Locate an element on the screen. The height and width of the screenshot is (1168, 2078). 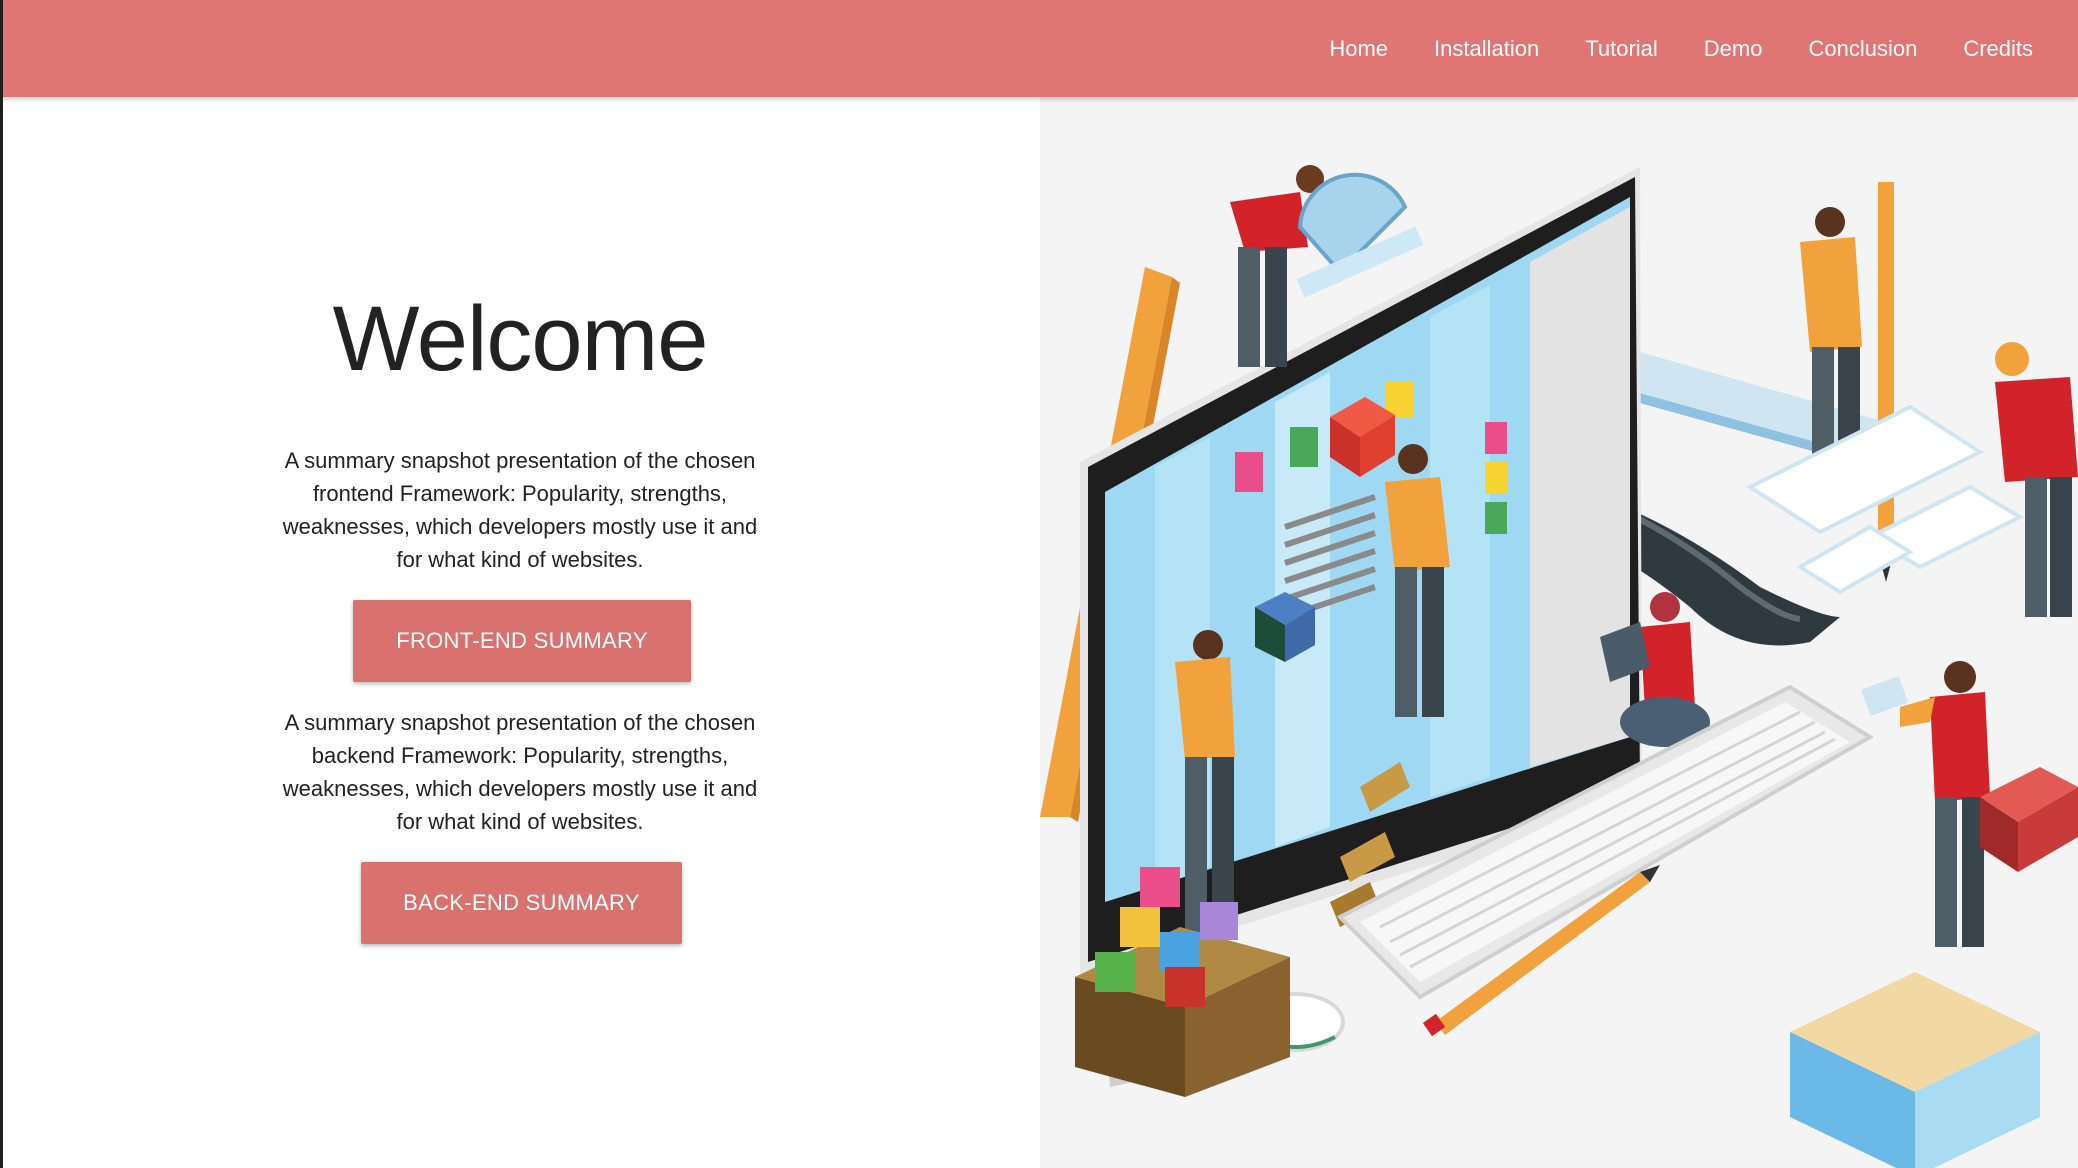
nav-item-conclusion: Conclusion is located at coordinates (1862, 48).